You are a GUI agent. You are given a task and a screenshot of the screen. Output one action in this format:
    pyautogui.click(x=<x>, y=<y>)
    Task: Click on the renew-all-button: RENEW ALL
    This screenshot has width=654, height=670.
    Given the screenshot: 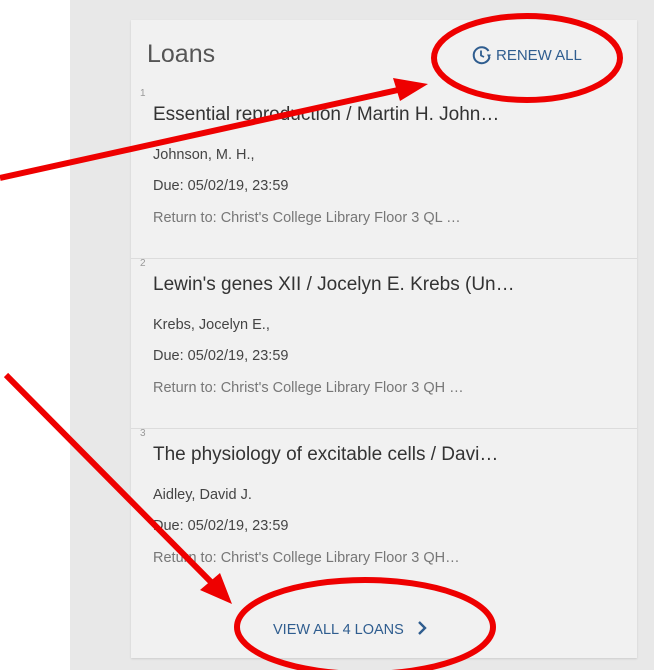 What is the action you would take?
    pyautogui.click(x=526, y=55)
    